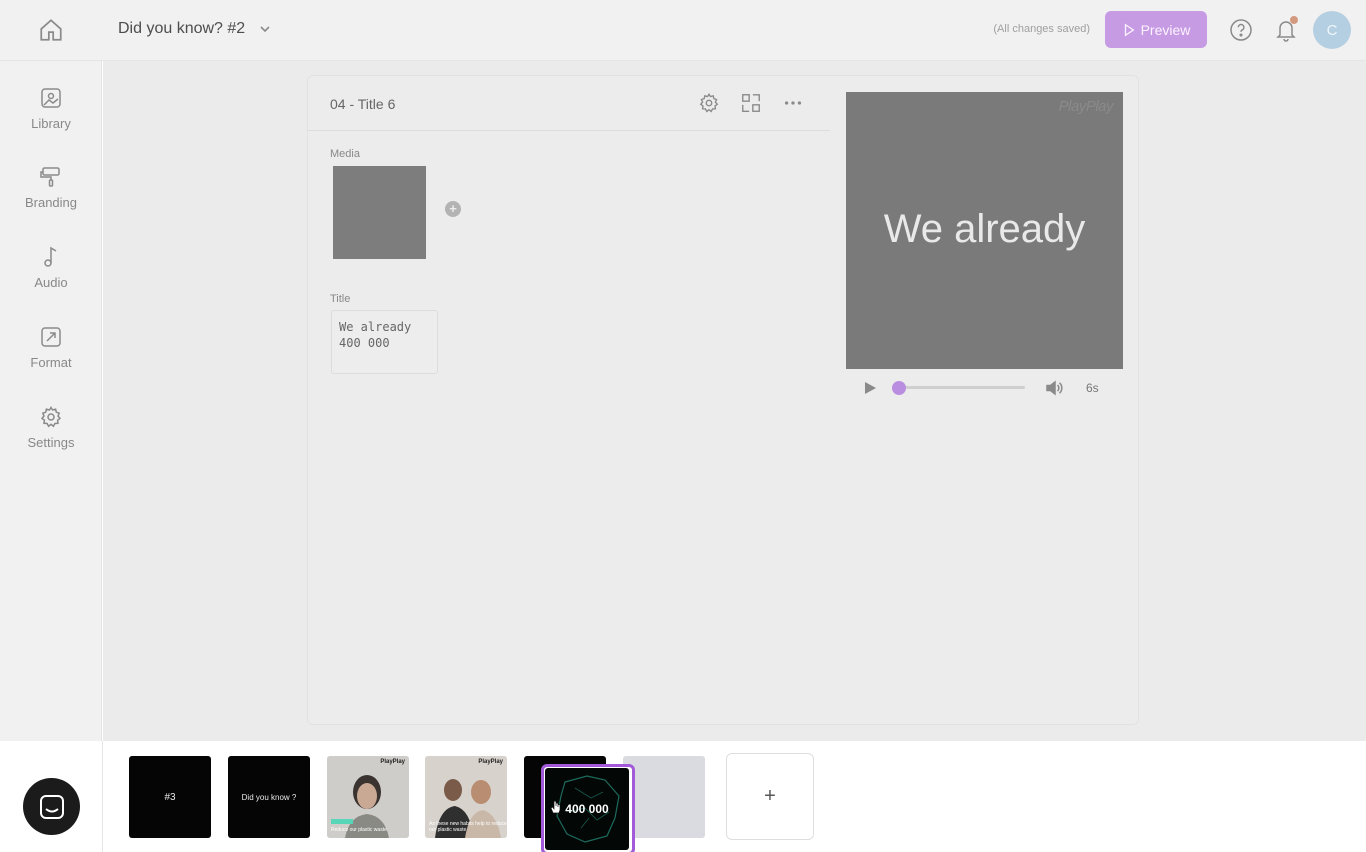  Describe the element at coordinates (1129, 29) in the screenshot. I see `play-outline-icon` at that location.